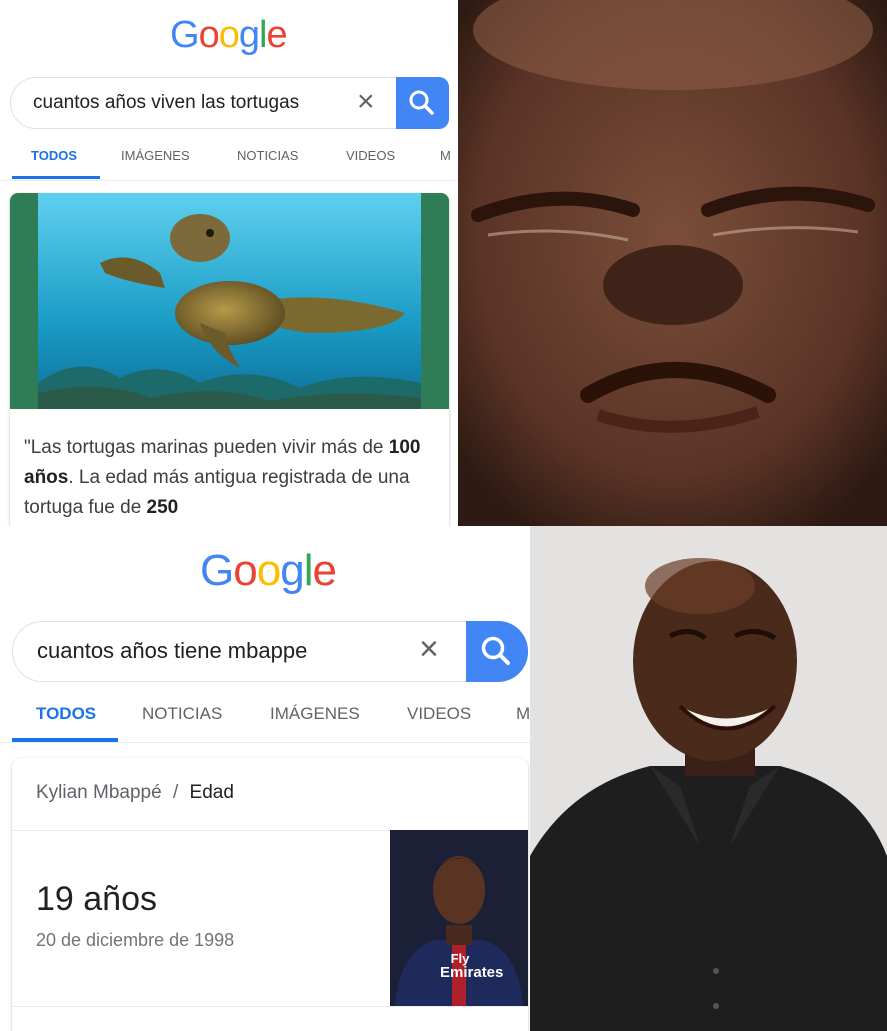 This screenshot has width=887, height=1031. Describe the element at coordinates (166, 102) in the screenshot. I see `search-query: cuantos años viven las tortugas` at that location.